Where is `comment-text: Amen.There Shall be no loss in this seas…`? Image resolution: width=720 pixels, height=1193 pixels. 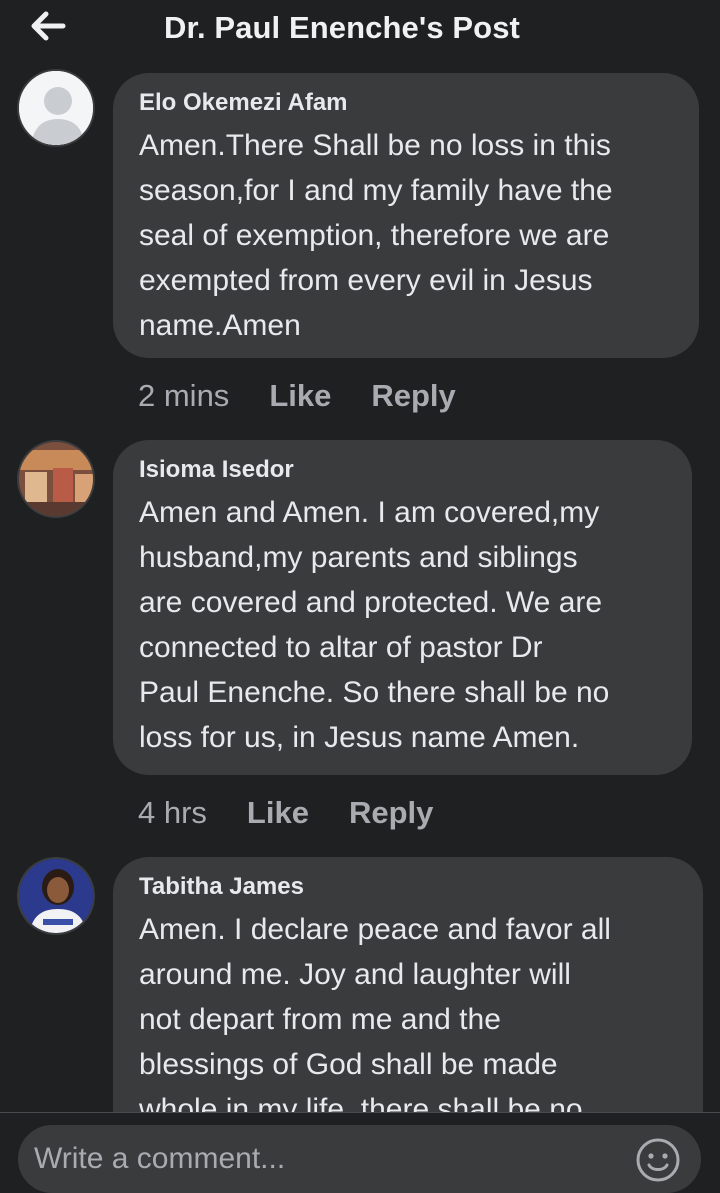 comment-text: Amen.There Shall be no loss in this seas… is located at coordinates (376, 235).